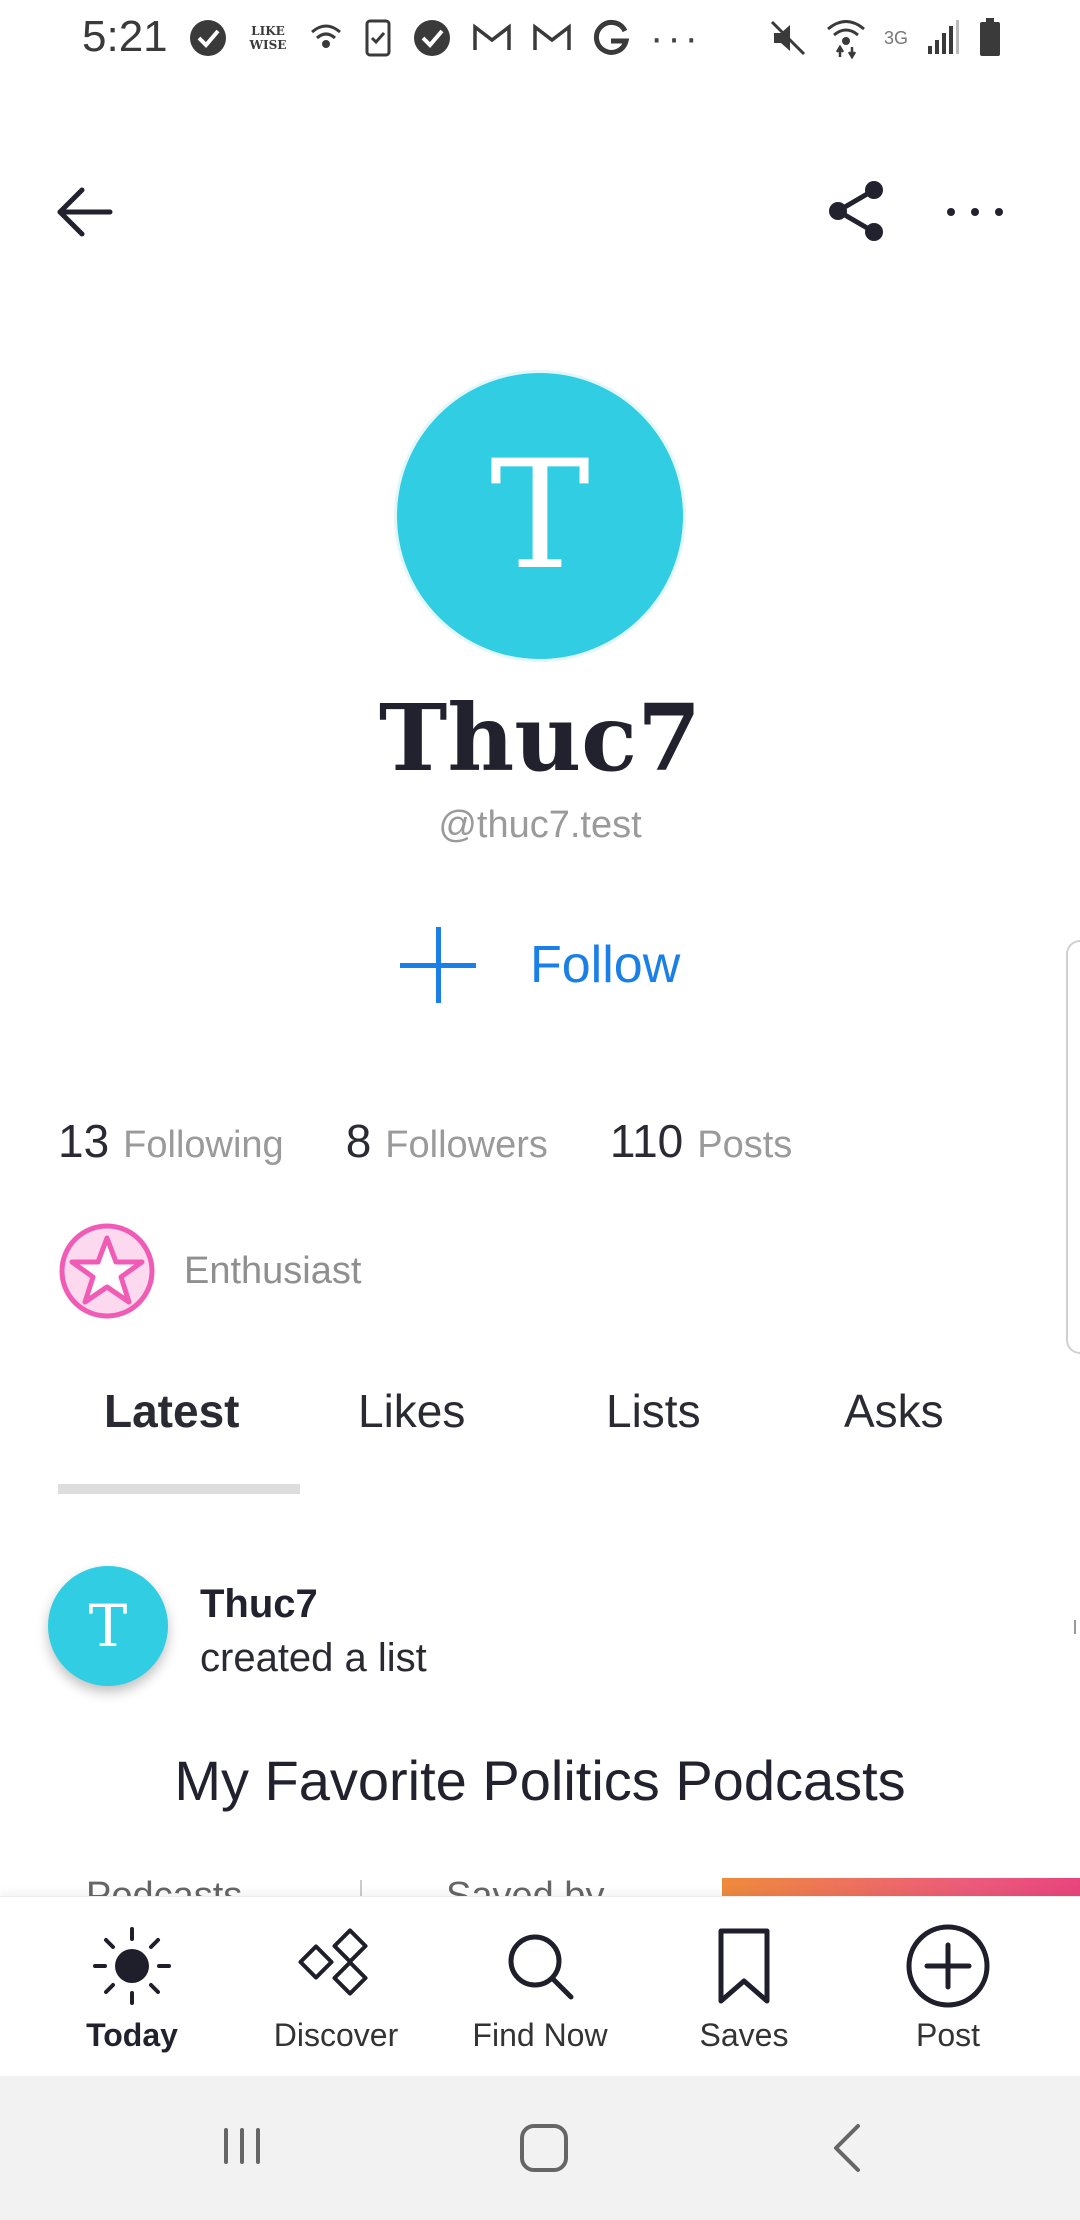 The height and width of the screenshot is (2220, 1080). I want to click on tab-asks: Asks, so click(894, 1411).